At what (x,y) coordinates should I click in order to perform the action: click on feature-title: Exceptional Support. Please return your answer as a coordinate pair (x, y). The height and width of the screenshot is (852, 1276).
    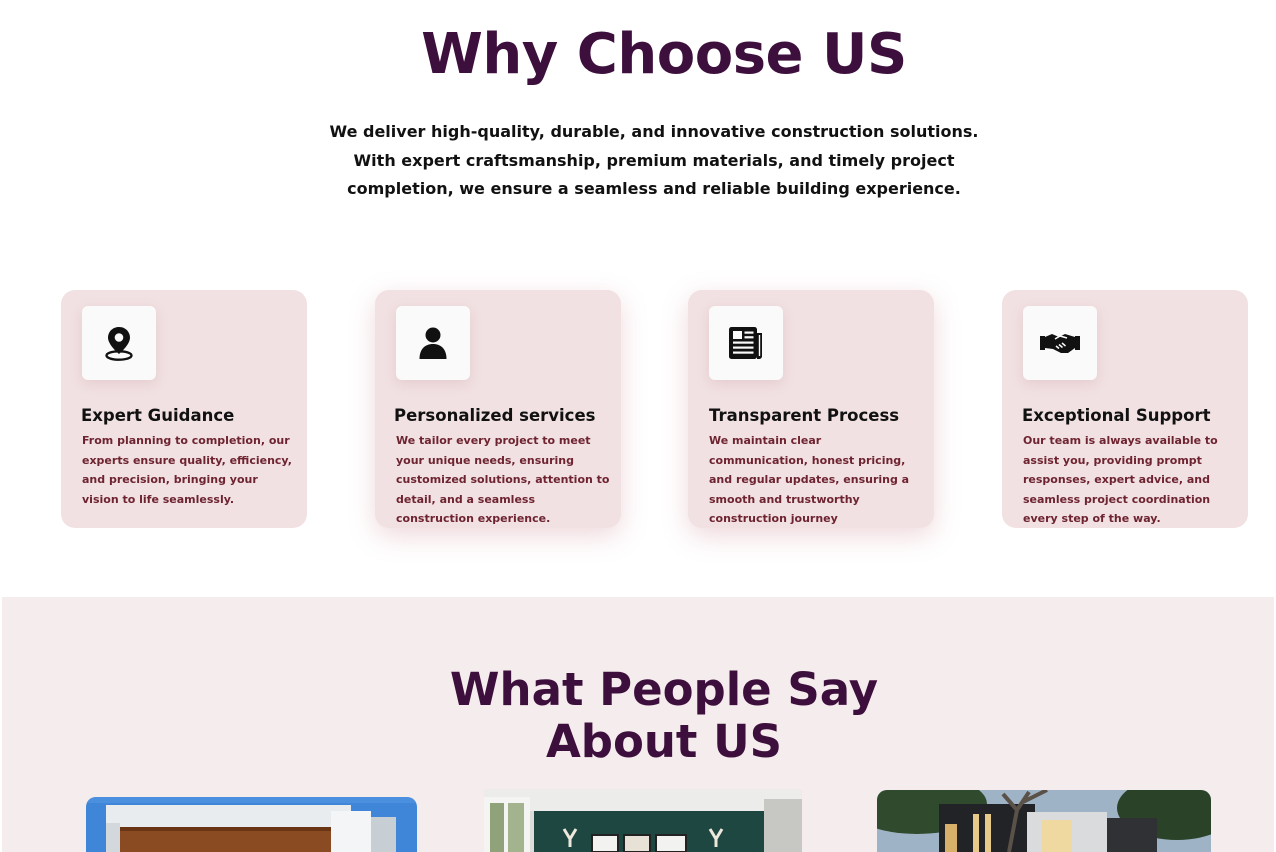
    Looking at the image, I should click on (1116, 415).